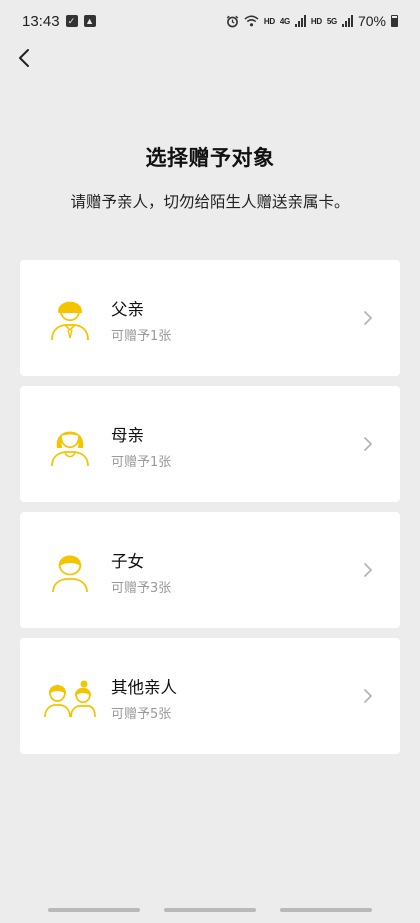 The height and width of the screenshot is (923, 420). I want to click on recipient-count: 可赠予5张, so click(141, 714).